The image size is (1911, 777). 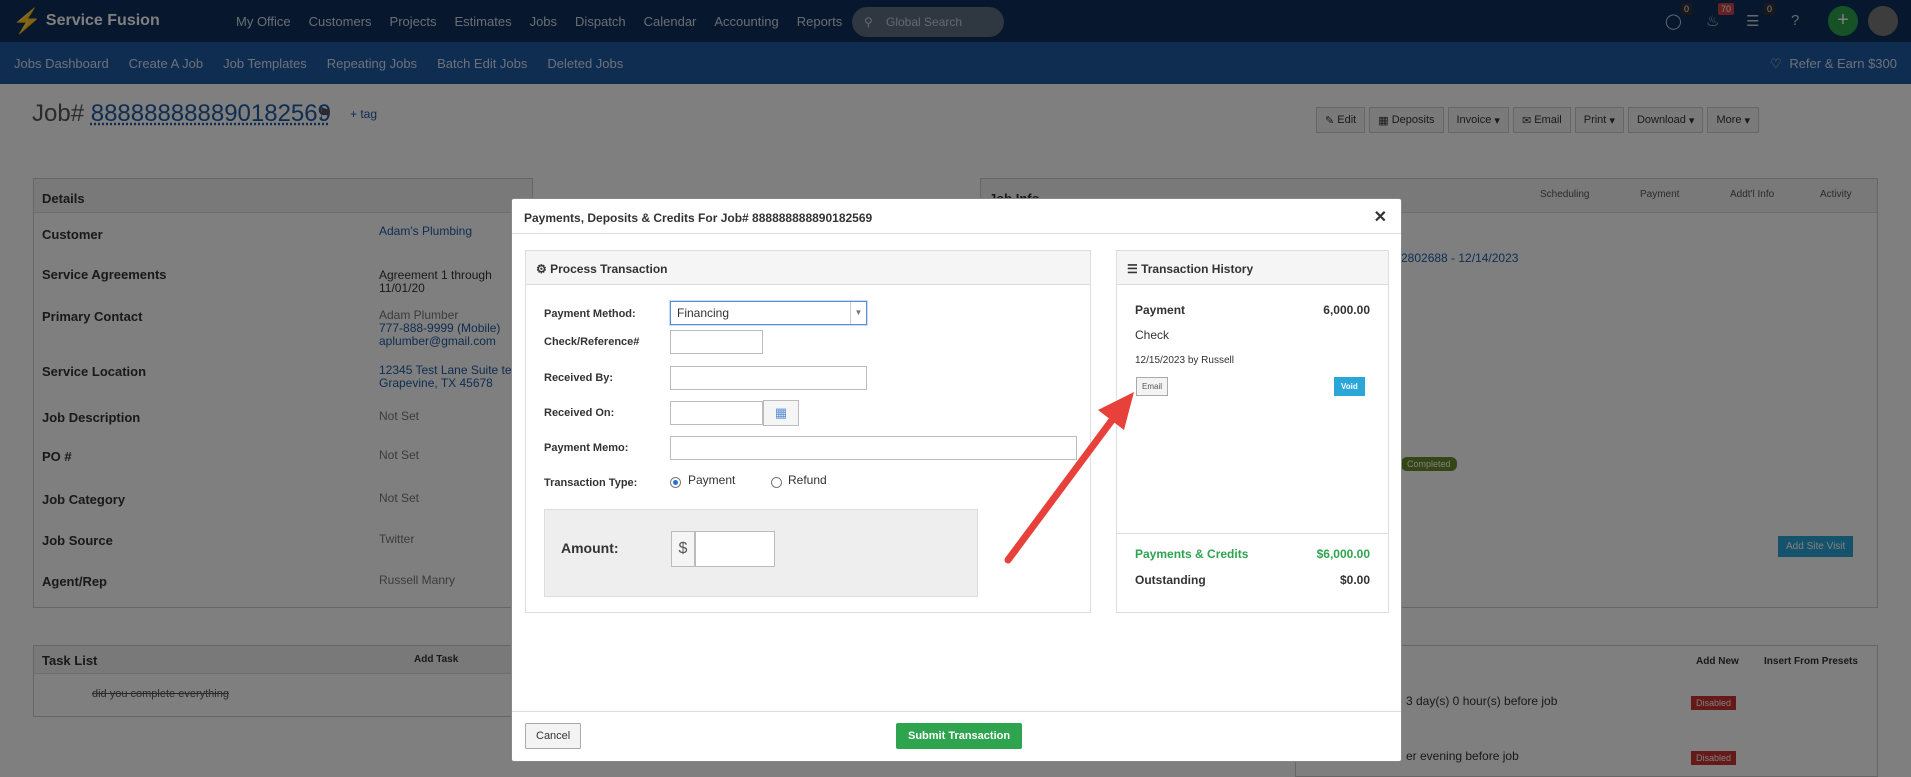 I want to click on arrow-shaft, so click(x=1063, y=486).